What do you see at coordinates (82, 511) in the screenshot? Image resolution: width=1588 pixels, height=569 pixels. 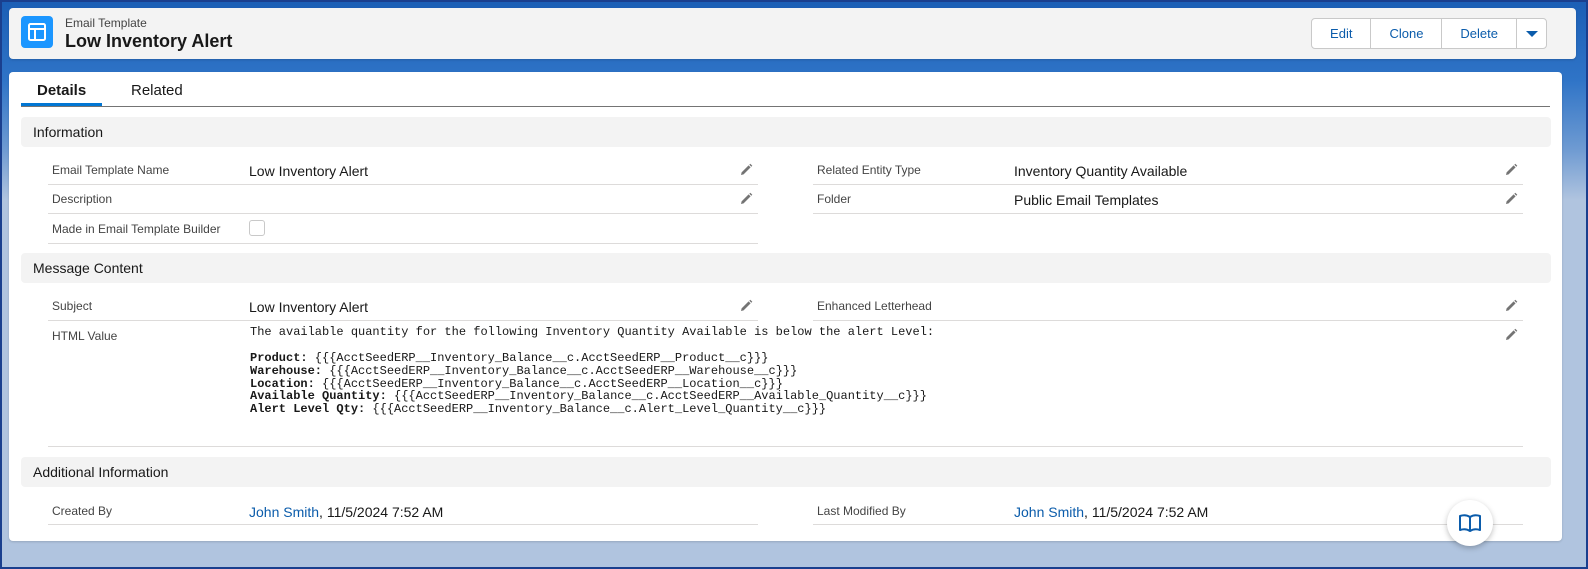 I see `created-by-label: Created By` at bounding box center [82, 511].